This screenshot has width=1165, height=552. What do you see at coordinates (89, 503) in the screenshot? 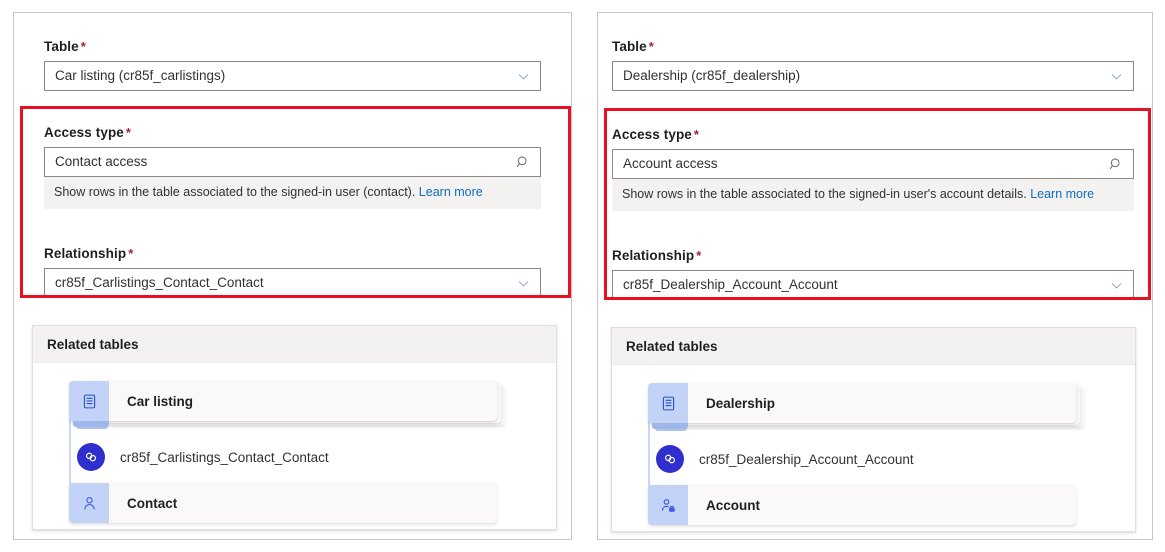
I see `person-icon` at bounding box center [89, 503].